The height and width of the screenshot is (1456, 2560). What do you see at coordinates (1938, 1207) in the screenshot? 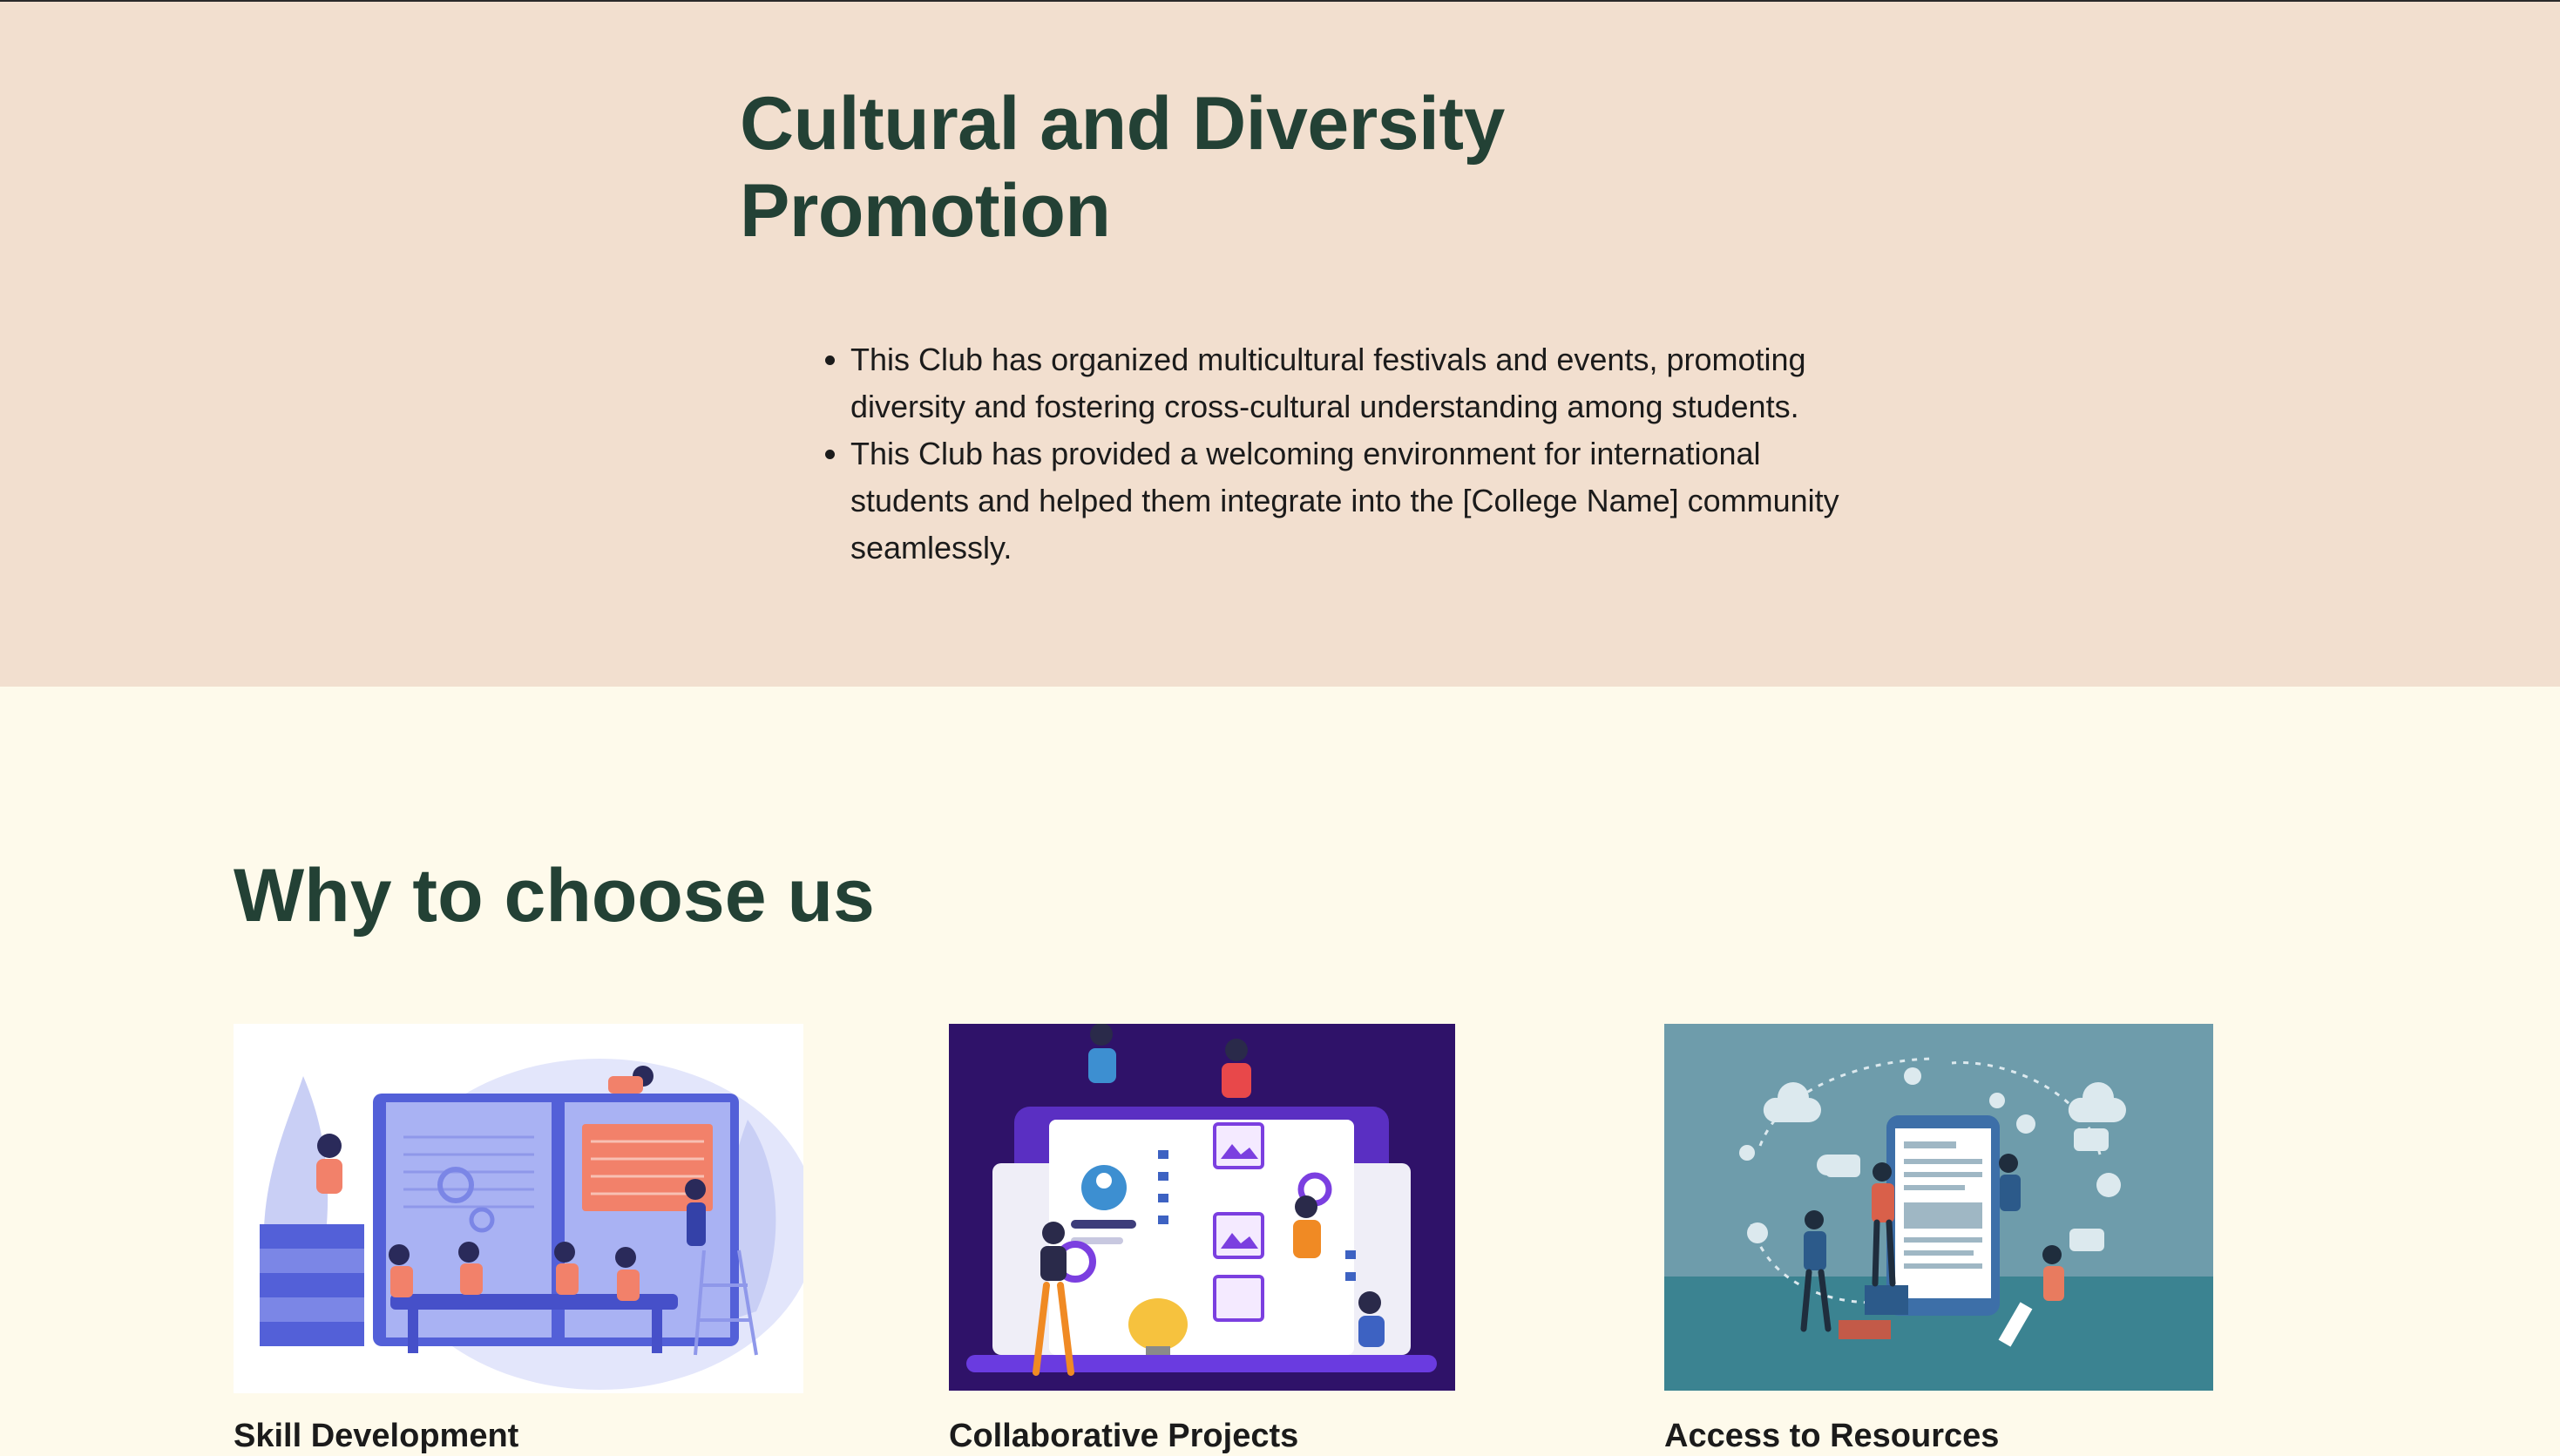
I see `mobile-app-resources-illustration` at bounding box center [1938, 1207].